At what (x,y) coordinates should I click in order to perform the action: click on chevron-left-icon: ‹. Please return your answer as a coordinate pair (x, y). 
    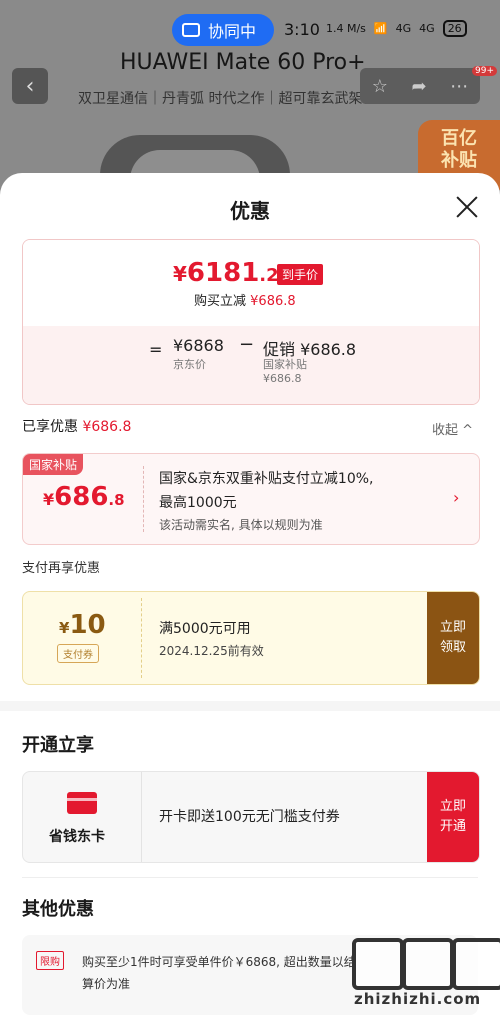
    Looking at the image, I should click on (30, 86).